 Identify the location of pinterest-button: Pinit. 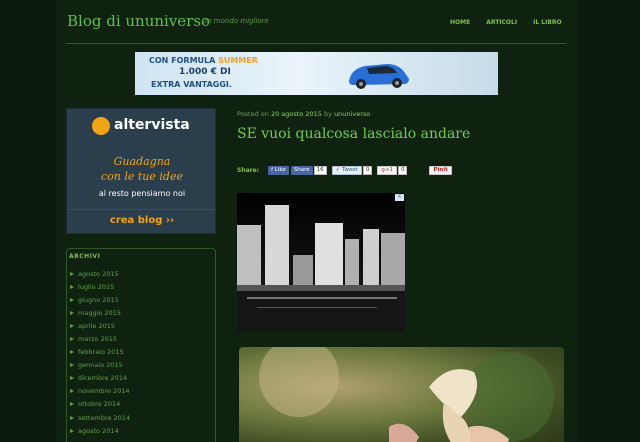
(440, 170).